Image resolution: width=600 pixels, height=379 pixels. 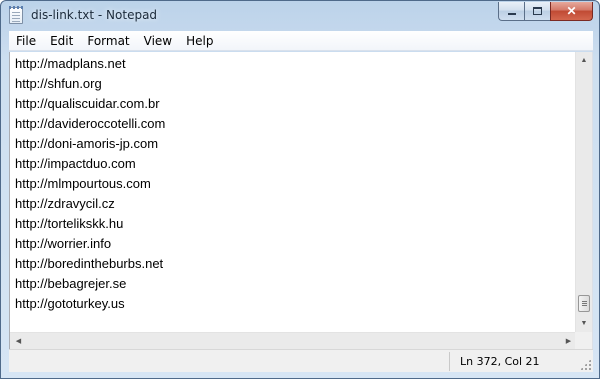 I want to click on chevron-left-icon: ◀, so click(x=18, y=341).